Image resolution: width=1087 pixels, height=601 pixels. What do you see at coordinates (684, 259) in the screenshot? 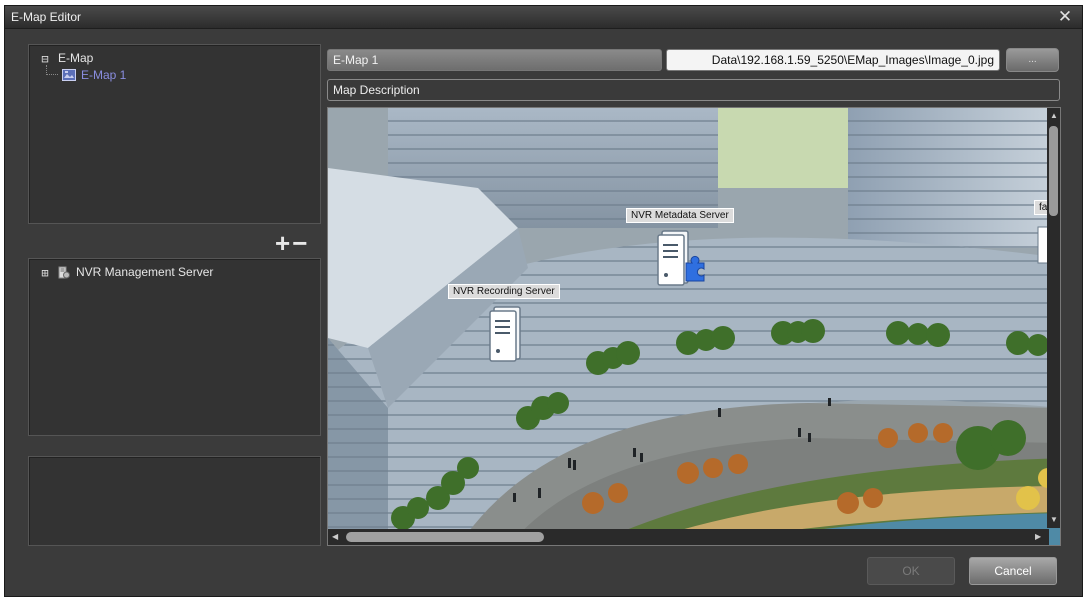
I see `metadata-server-icon` at bounding box center [684, 259].